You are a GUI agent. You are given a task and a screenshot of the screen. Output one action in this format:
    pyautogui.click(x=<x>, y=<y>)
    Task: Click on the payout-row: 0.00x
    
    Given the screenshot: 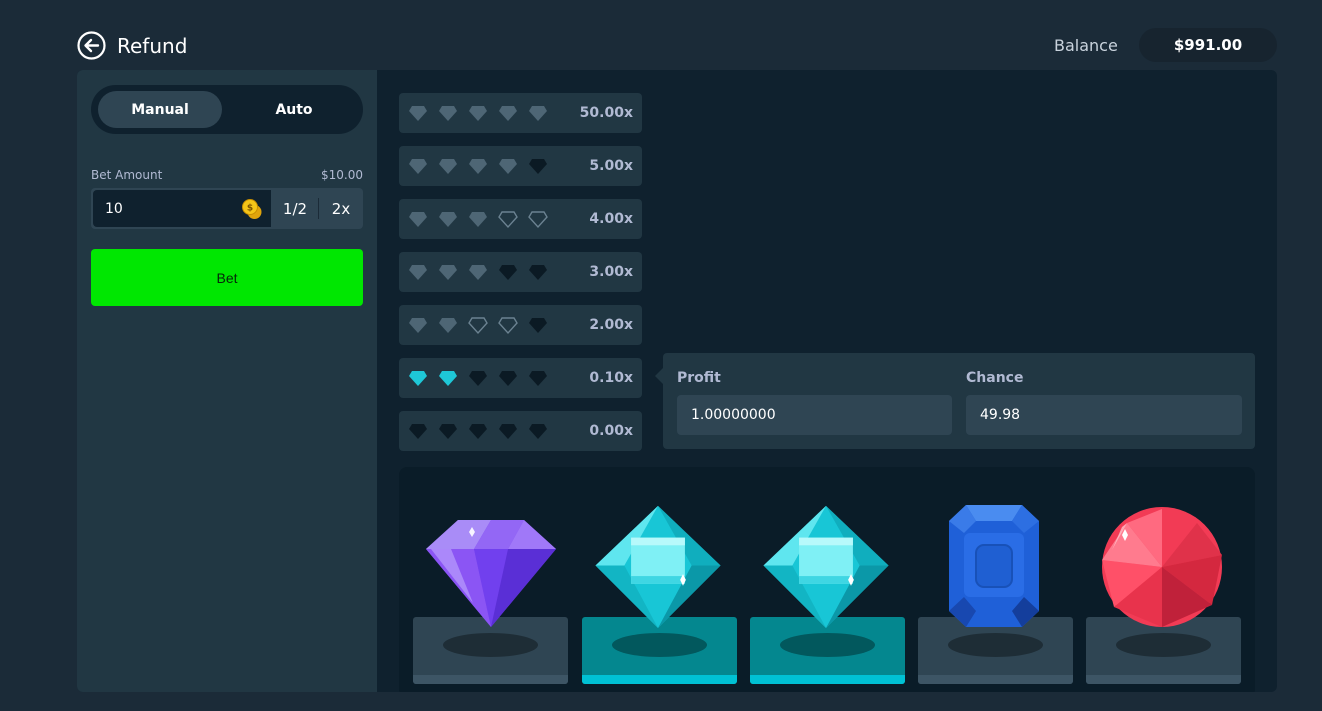 What is the action you would take?
    pyautogui.click(x=520, y=431)
    